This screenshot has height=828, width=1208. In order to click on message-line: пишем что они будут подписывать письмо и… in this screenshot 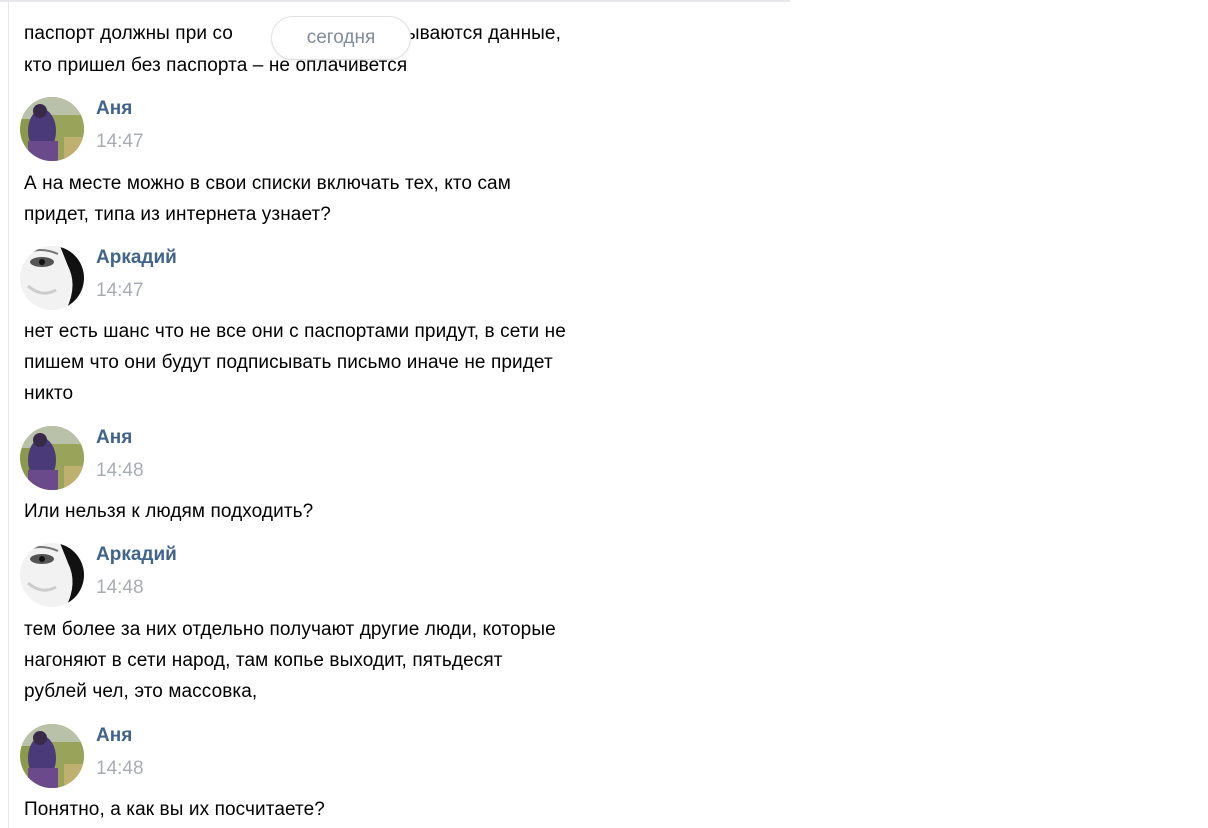, I will do `click(288, 362)`.